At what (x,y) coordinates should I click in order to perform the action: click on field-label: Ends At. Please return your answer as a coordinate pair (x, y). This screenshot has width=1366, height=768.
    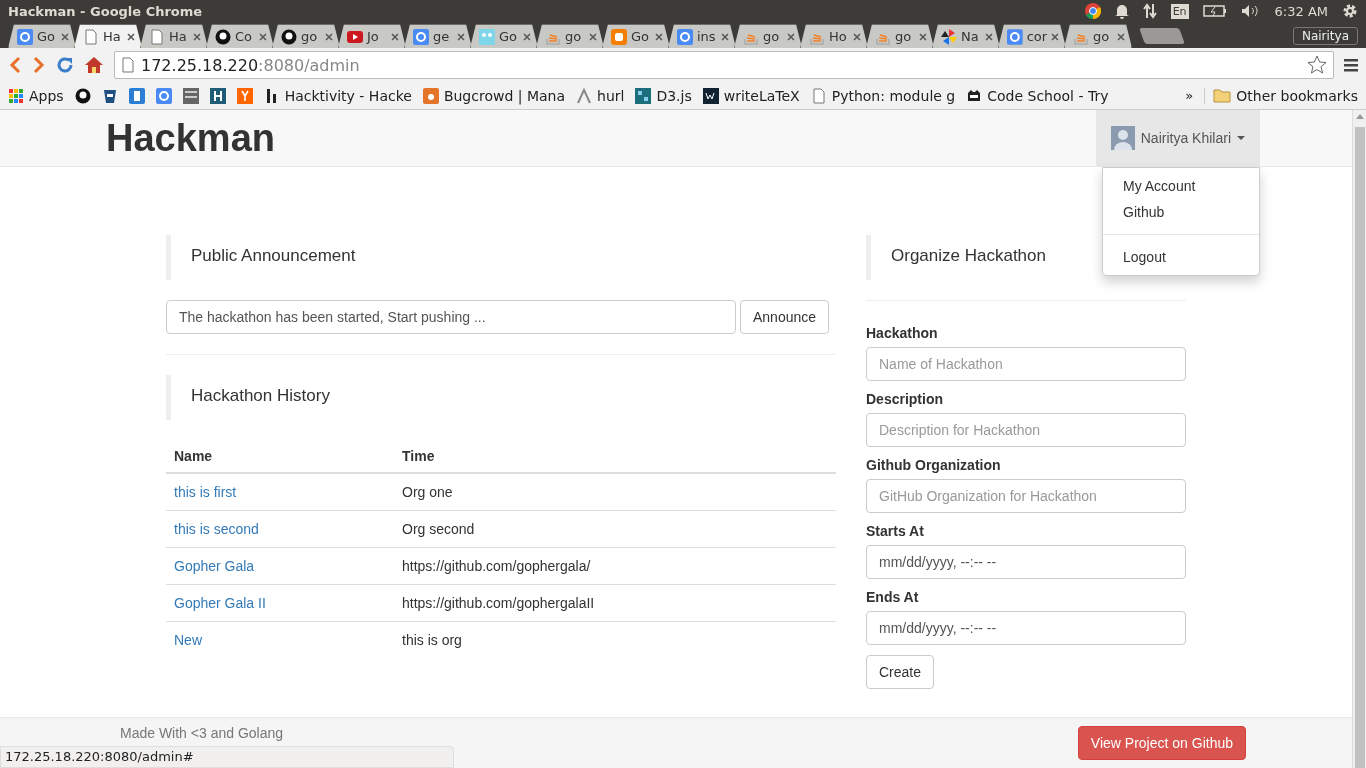
    Looking at the image, I should click on (893, 597).